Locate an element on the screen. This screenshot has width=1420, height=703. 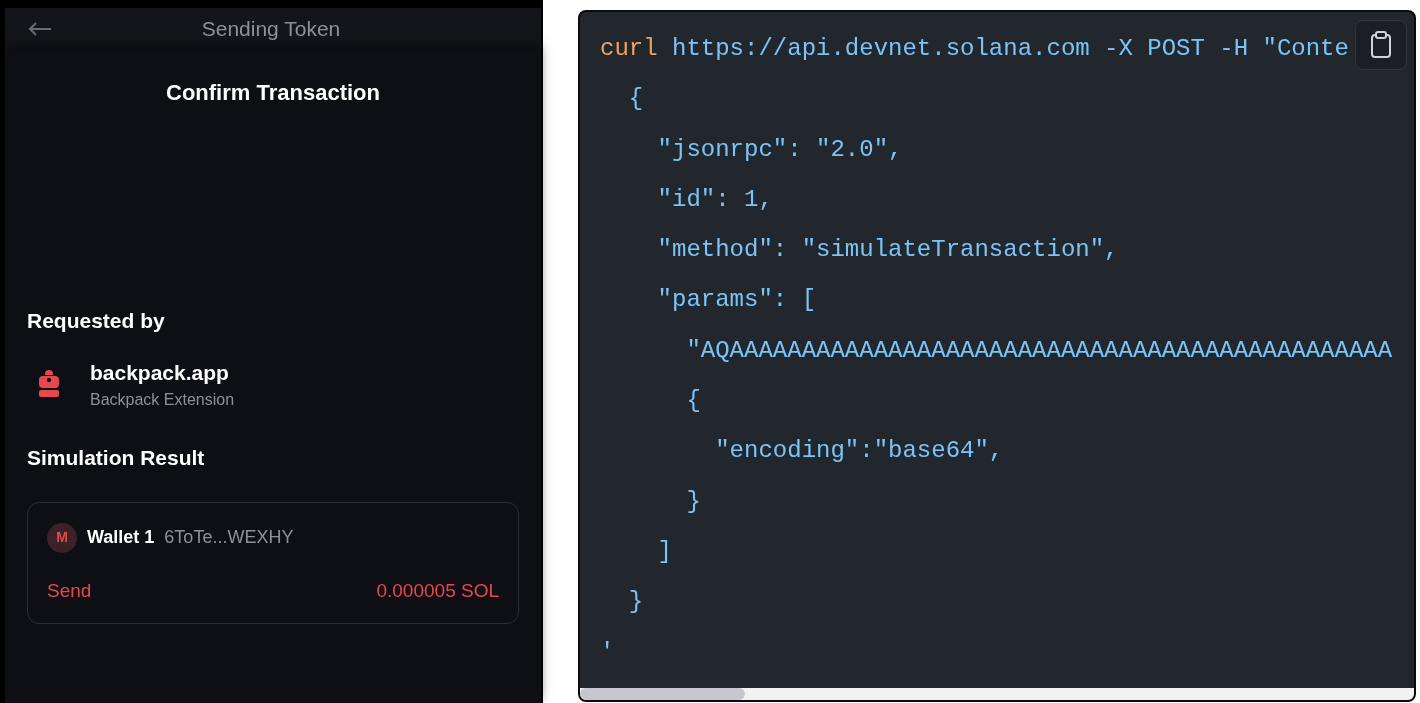
scrollbar is located at coordinates (997, 694).